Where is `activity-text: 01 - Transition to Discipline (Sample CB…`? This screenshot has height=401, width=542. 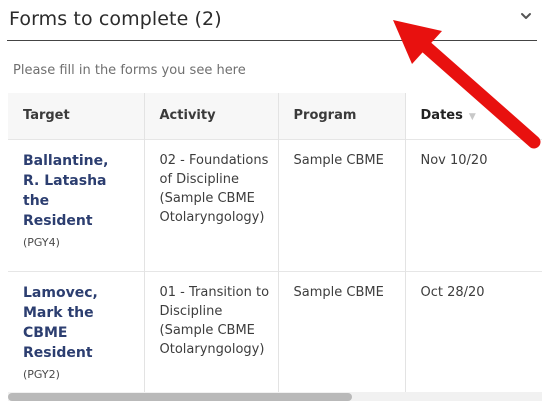 activity-text: 01 - Transition to Discipline (Sample CB… is located at coordinates (214, 320).